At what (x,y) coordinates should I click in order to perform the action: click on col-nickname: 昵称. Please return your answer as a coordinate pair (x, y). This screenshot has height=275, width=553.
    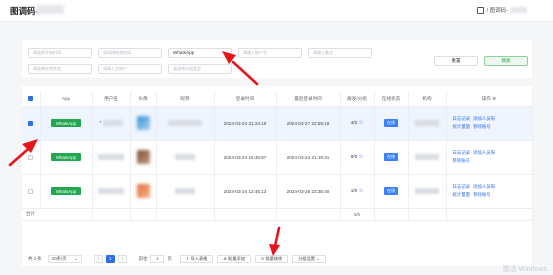
    Looking at the image, I should click on (185, 99).